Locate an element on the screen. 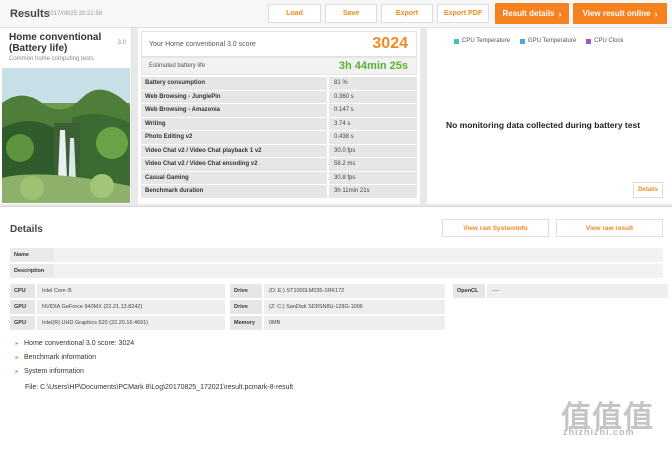 Image resolution: width=672 pixels, height=449 pixels. hardware-column-opencl: OpenCL ---- is located at coordinates (560, 292).